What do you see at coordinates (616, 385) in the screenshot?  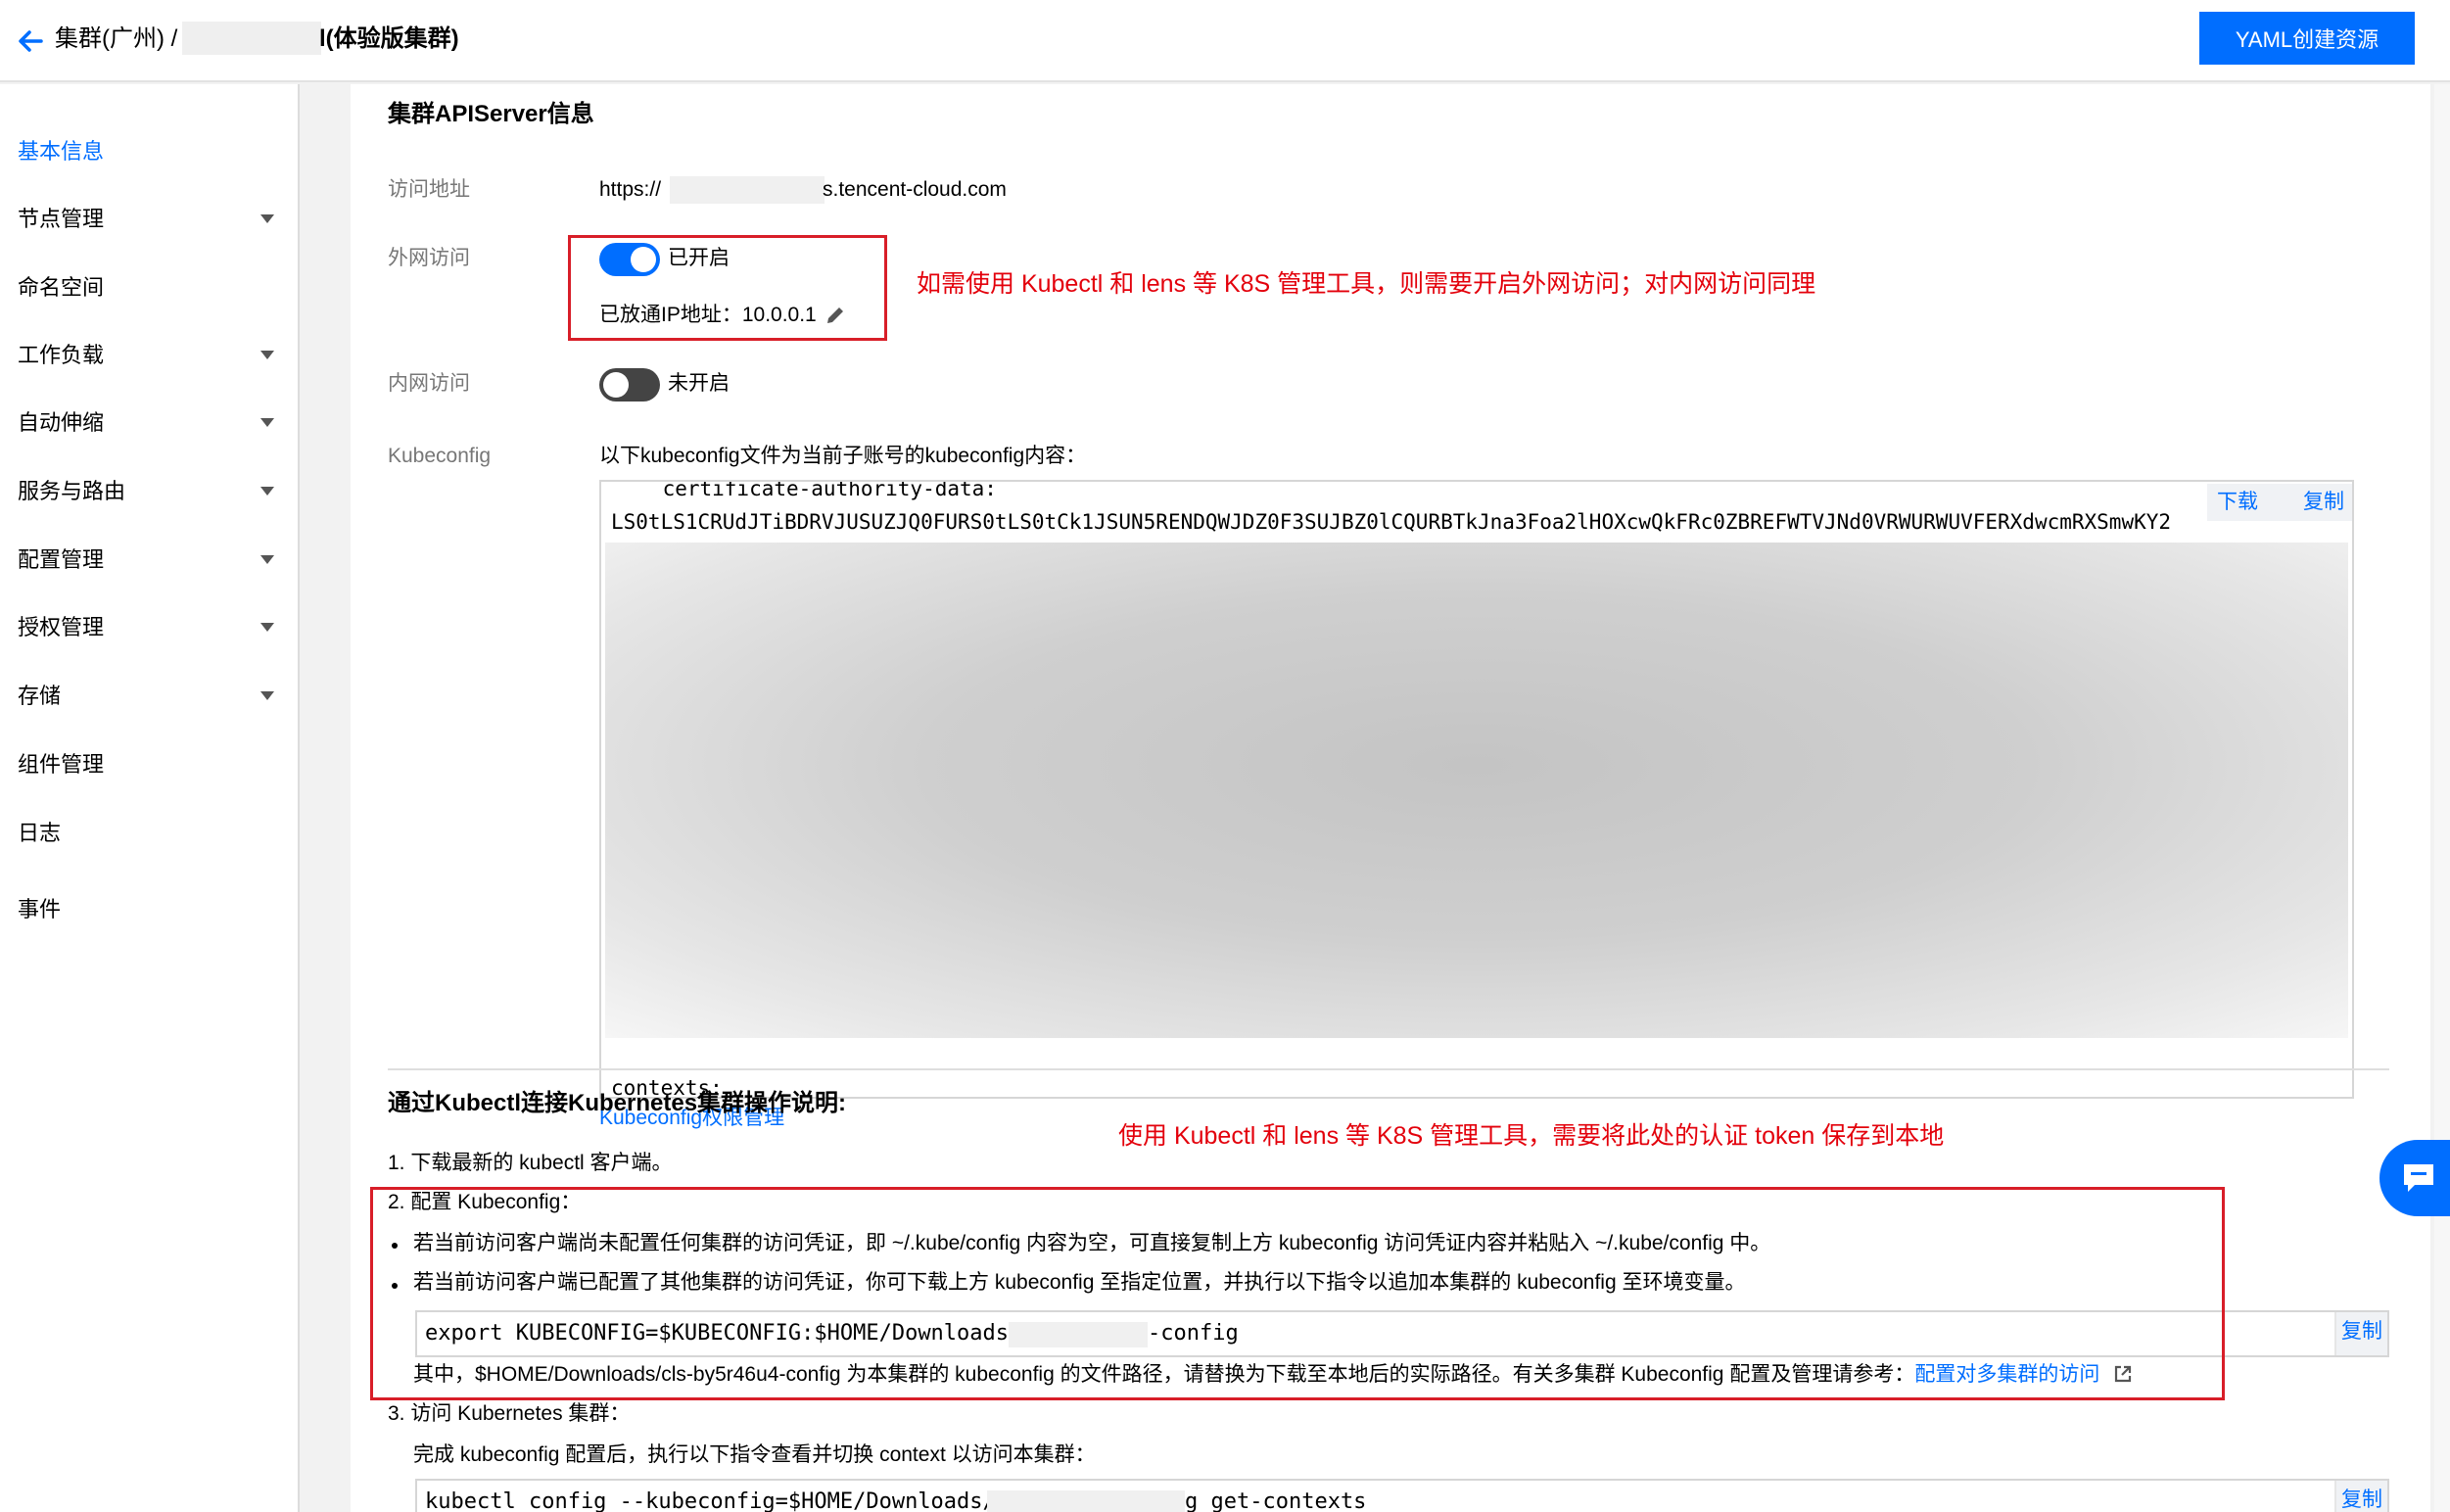 I see `toggle-knob` at bounding box center [616, 385].